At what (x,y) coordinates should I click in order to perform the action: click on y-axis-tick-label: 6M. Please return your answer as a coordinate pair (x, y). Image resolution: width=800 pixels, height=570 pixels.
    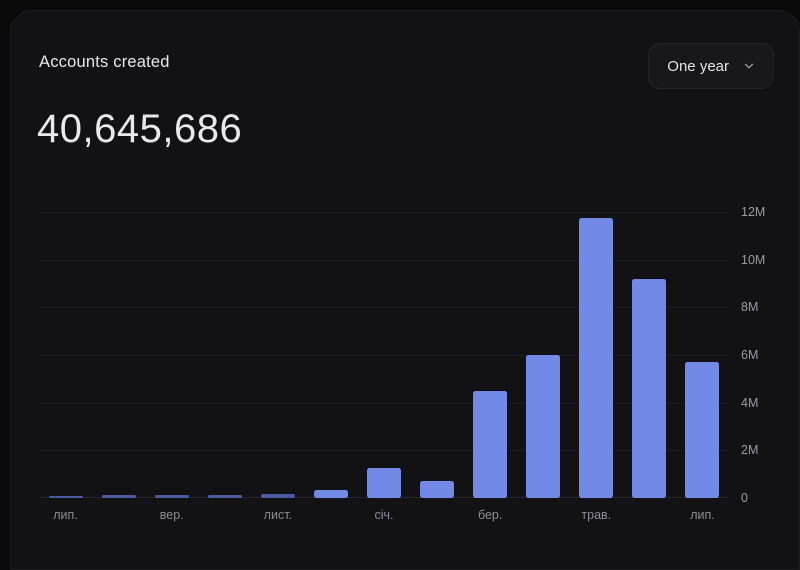
    Looking at the image, I should click on (750, 355).